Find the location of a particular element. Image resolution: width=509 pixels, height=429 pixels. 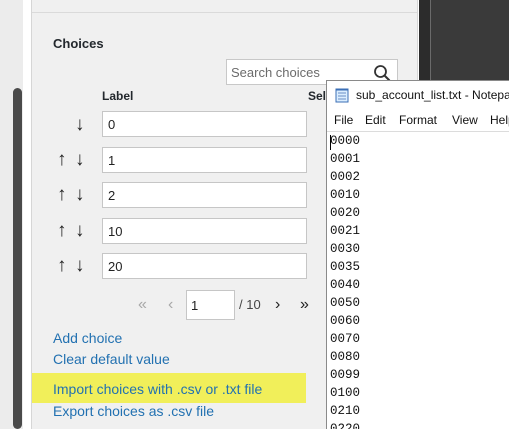

text-line: 0001 is located at coordinates (345, 159).